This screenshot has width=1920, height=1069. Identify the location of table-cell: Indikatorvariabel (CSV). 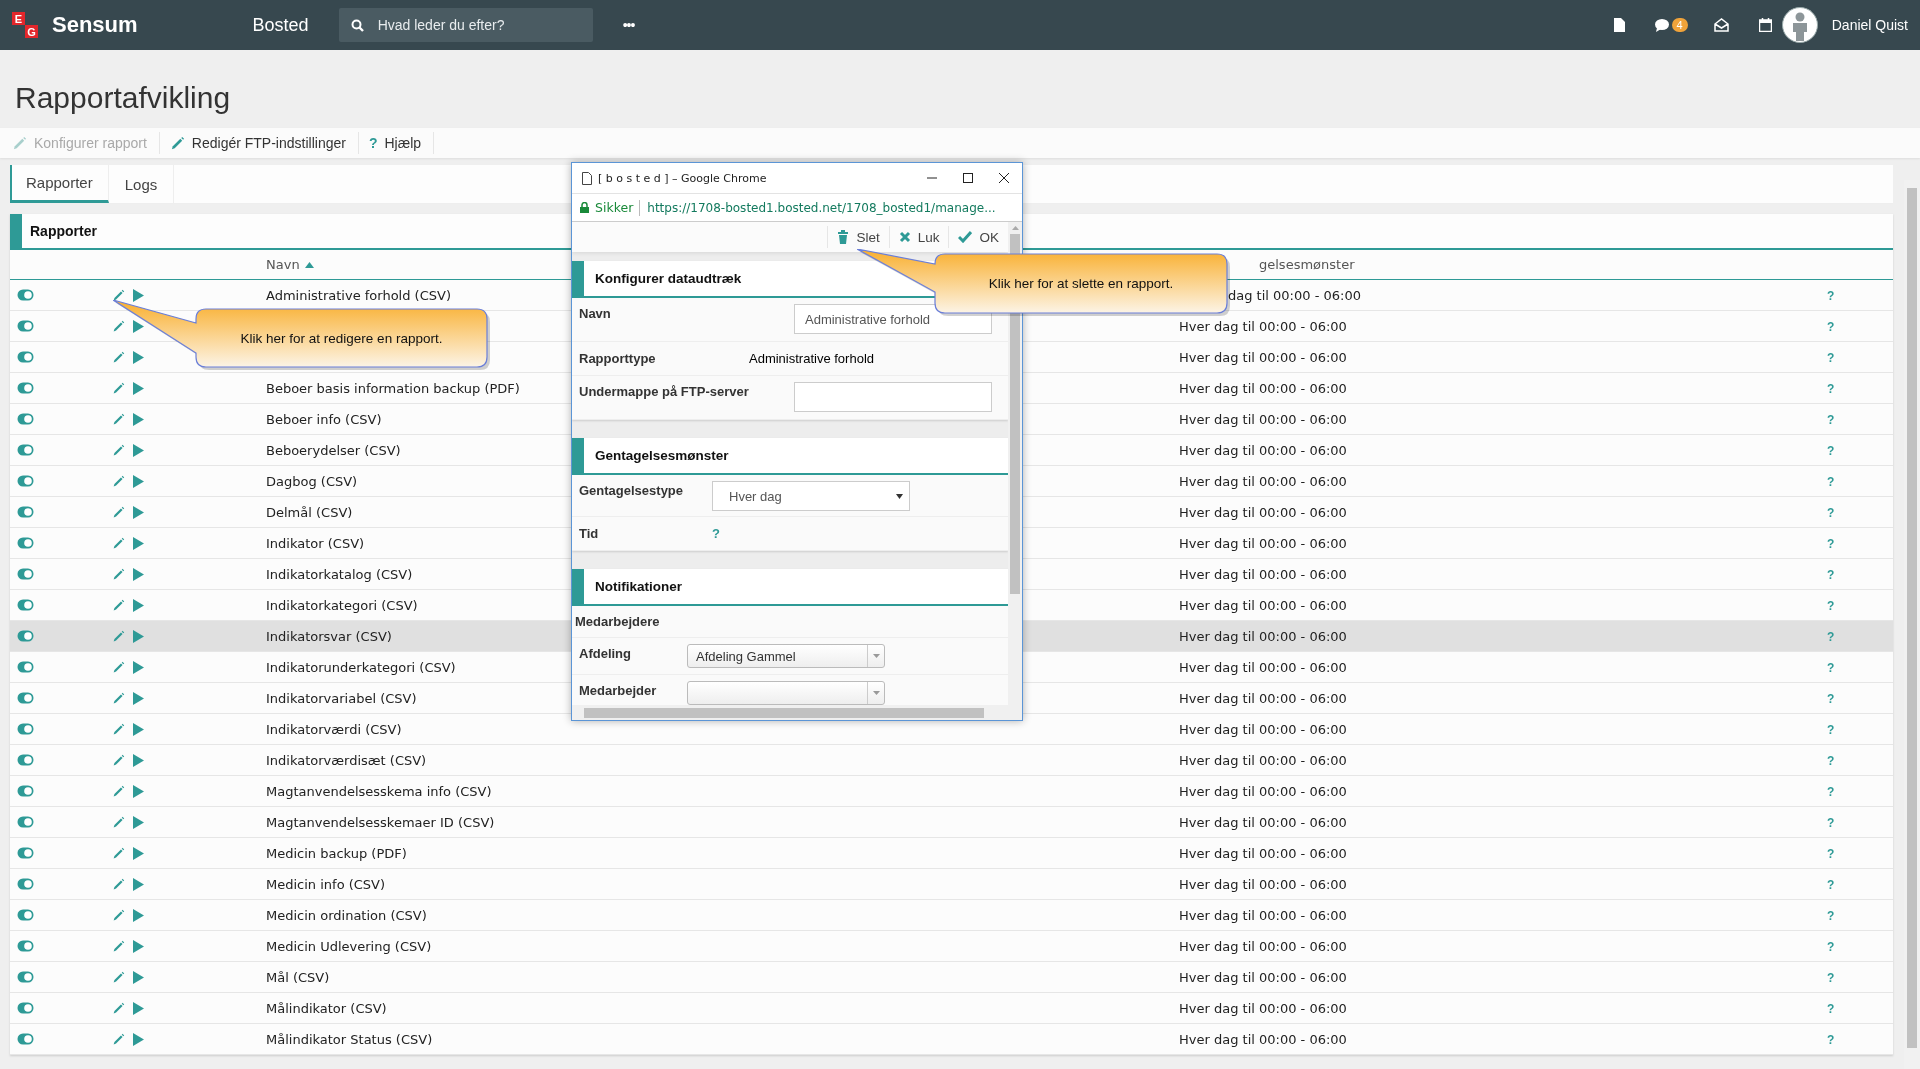
(341, 698).